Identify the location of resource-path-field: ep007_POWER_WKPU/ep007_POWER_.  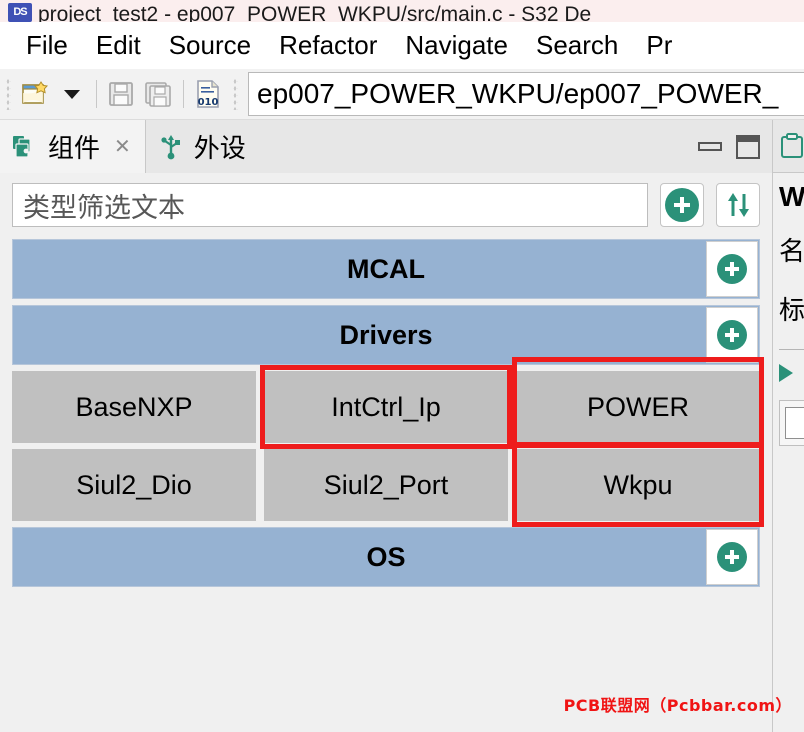
(526, 94).